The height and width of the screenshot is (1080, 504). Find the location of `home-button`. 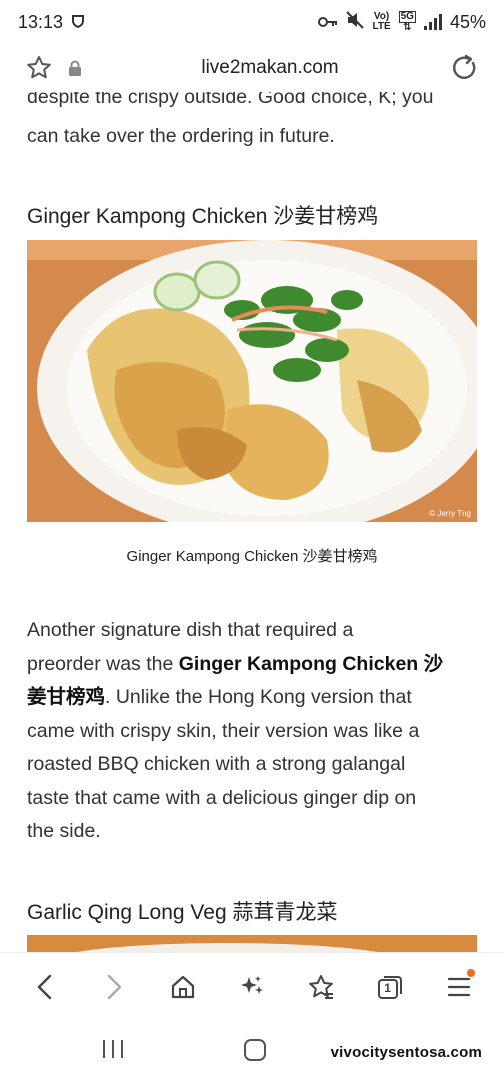

home-button is located at coordinates (183, 987).